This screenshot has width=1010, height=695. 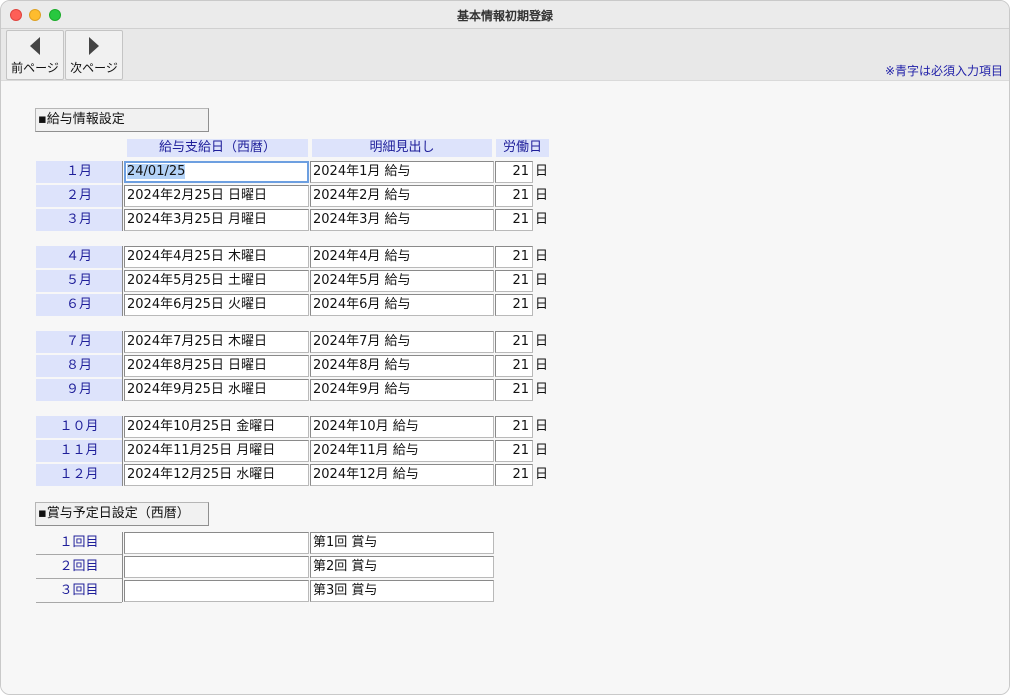 What do you see at coordinates (79, 475) in the screenshot?
I see `month-label: １２月` at bounding box center [79, 475].